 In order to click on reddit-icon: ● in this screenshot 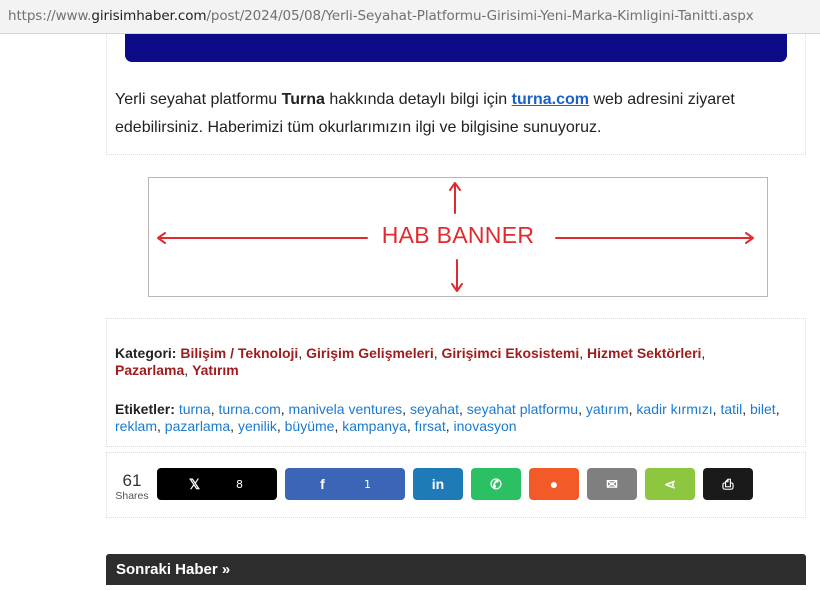, I will do `click(554, 484)`.